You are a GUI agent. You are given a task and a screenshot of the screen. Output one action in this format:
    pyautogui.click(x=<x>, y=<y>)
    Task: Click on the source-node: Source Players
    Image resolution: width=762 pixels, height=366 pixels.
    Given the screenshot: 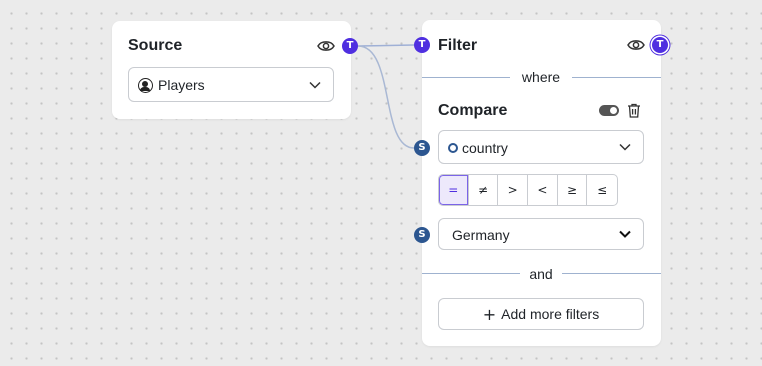 What is the action you would take?
    pyautogui.click(x=231, y=70)
    